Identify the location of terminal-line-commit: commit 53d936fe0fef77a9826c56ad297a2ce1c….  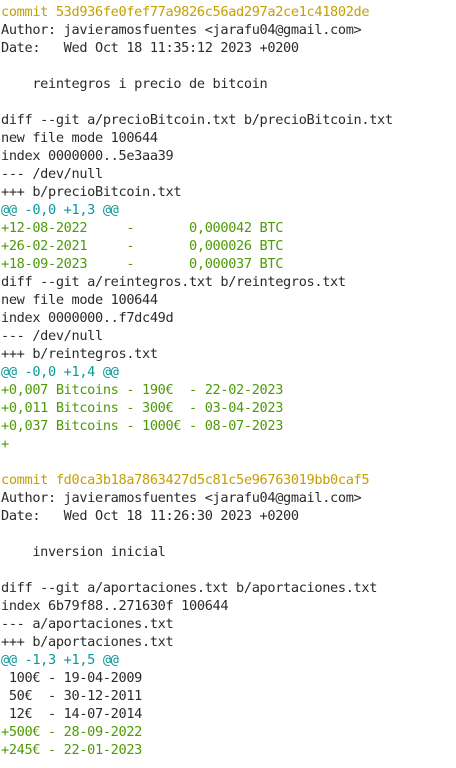
(185, 12).